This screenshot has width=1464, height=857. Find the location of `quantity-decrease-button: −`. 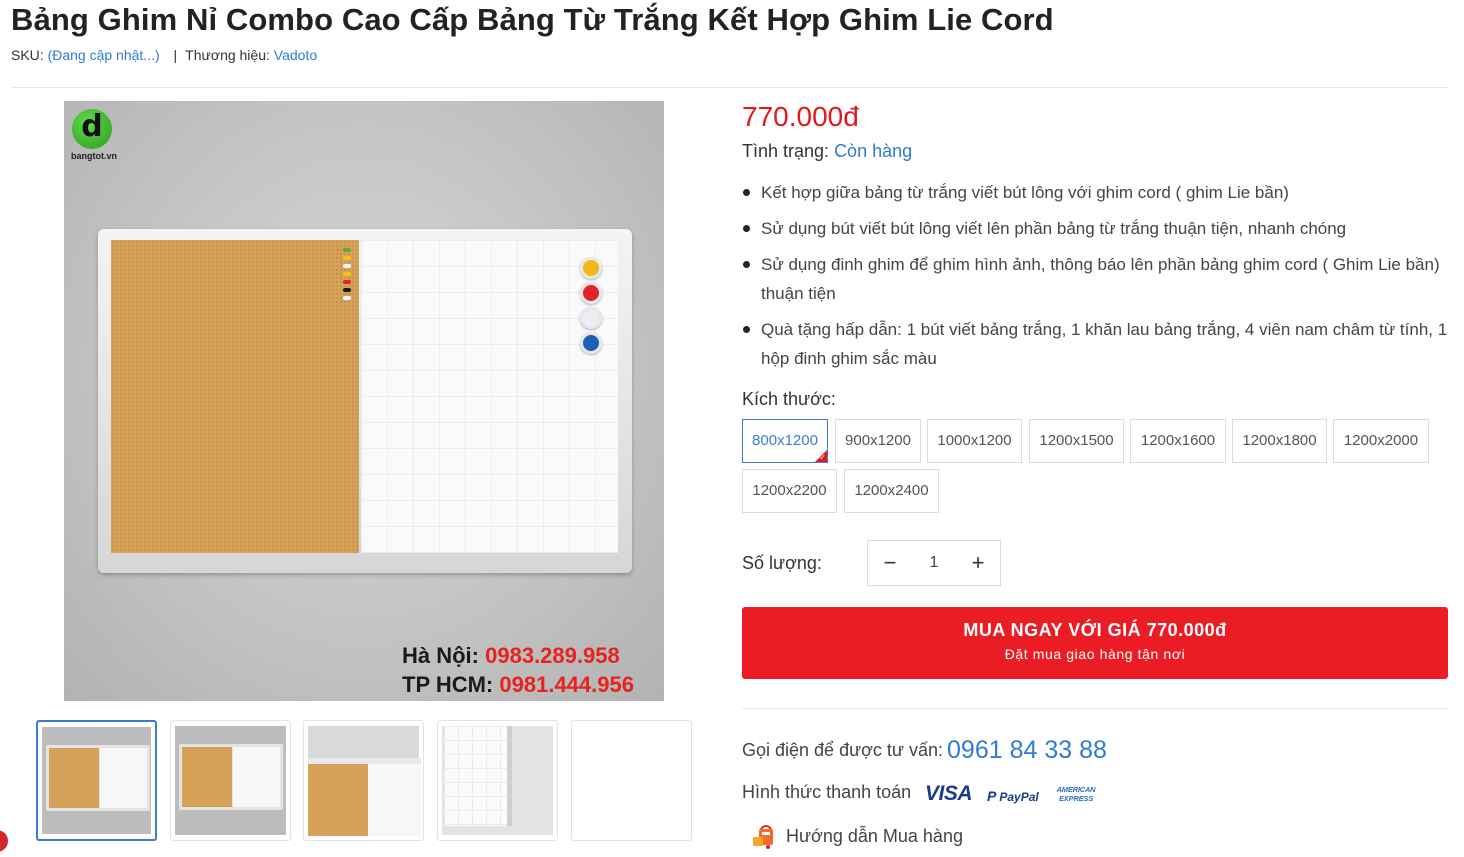

quantity-decrease-button: − is located at coordinates (890, 563).